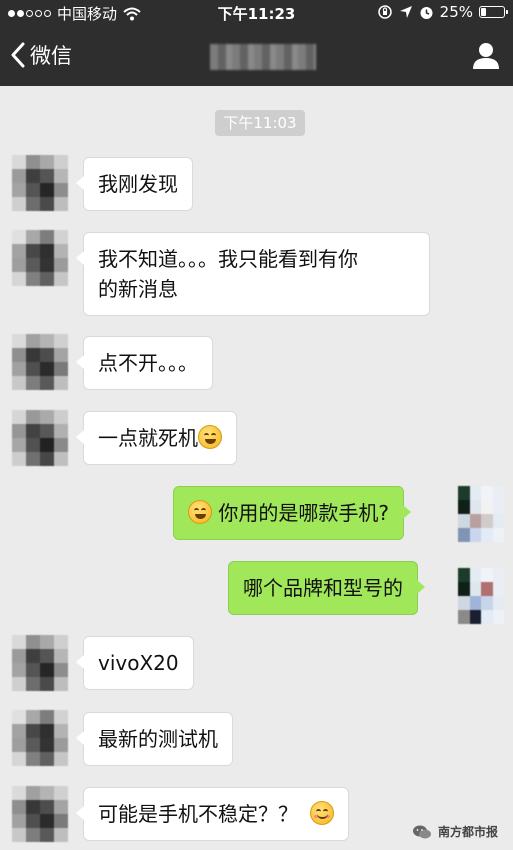 The width and height of the screenshot is (513, 850). What do you see at coordinates (486, 55) in the screenshot?
I see `profile-icon` at bounding box center [486, 55].